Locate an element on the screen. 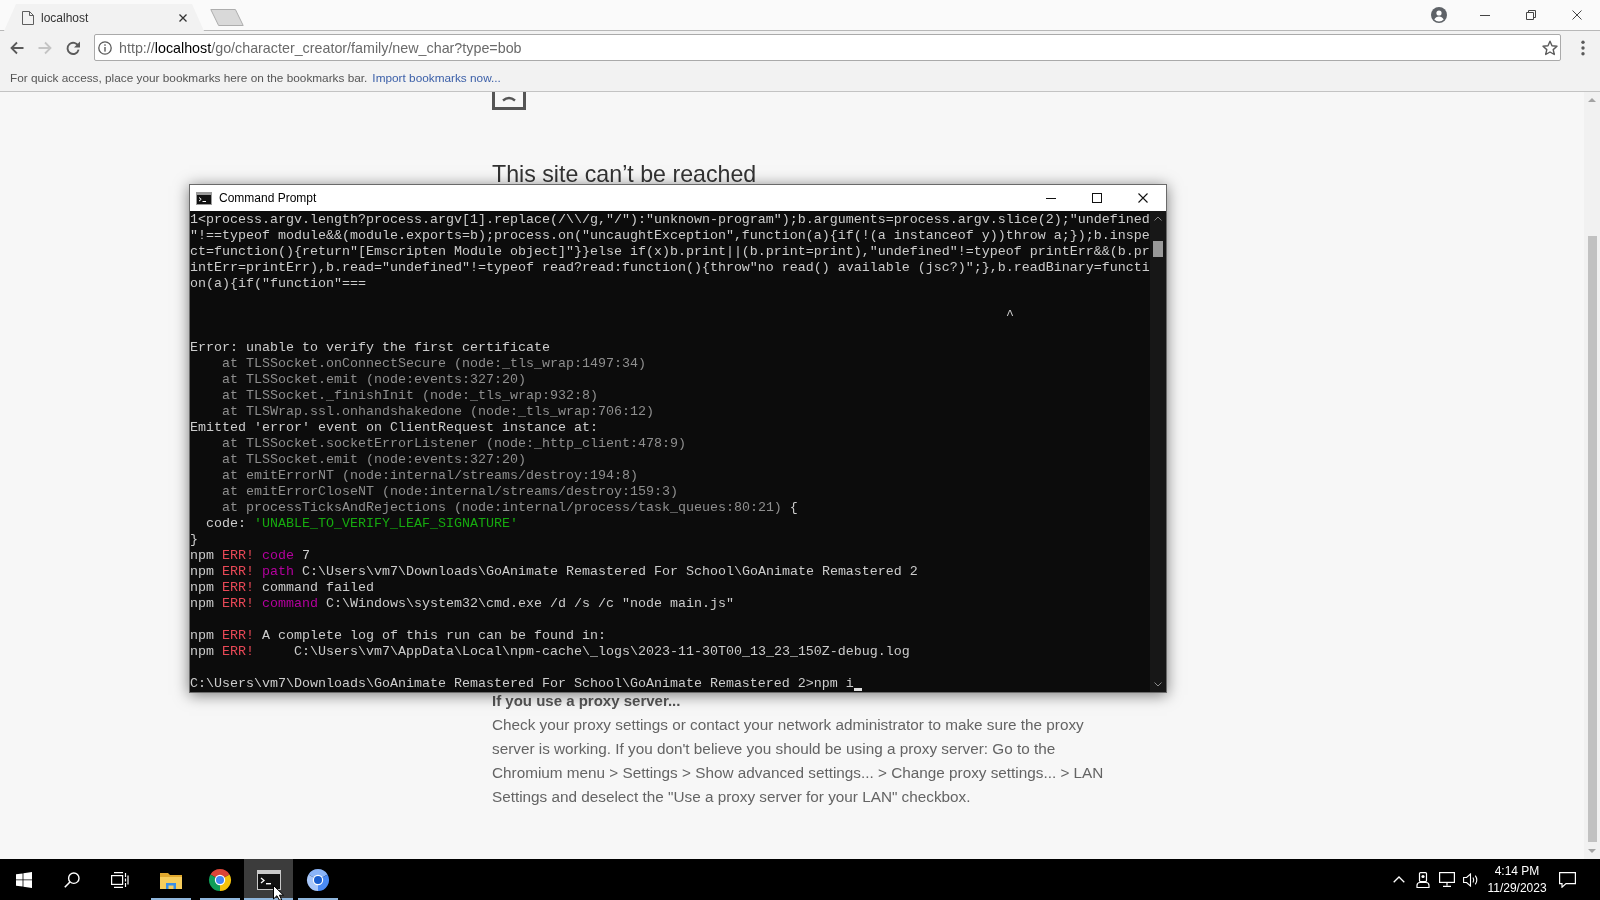 The height and width of the screenshot is (900, 1600). console-line: at TLSSocket._finishInit (node:_tls_wrap:932:8) is located at coordinates (410, 396).